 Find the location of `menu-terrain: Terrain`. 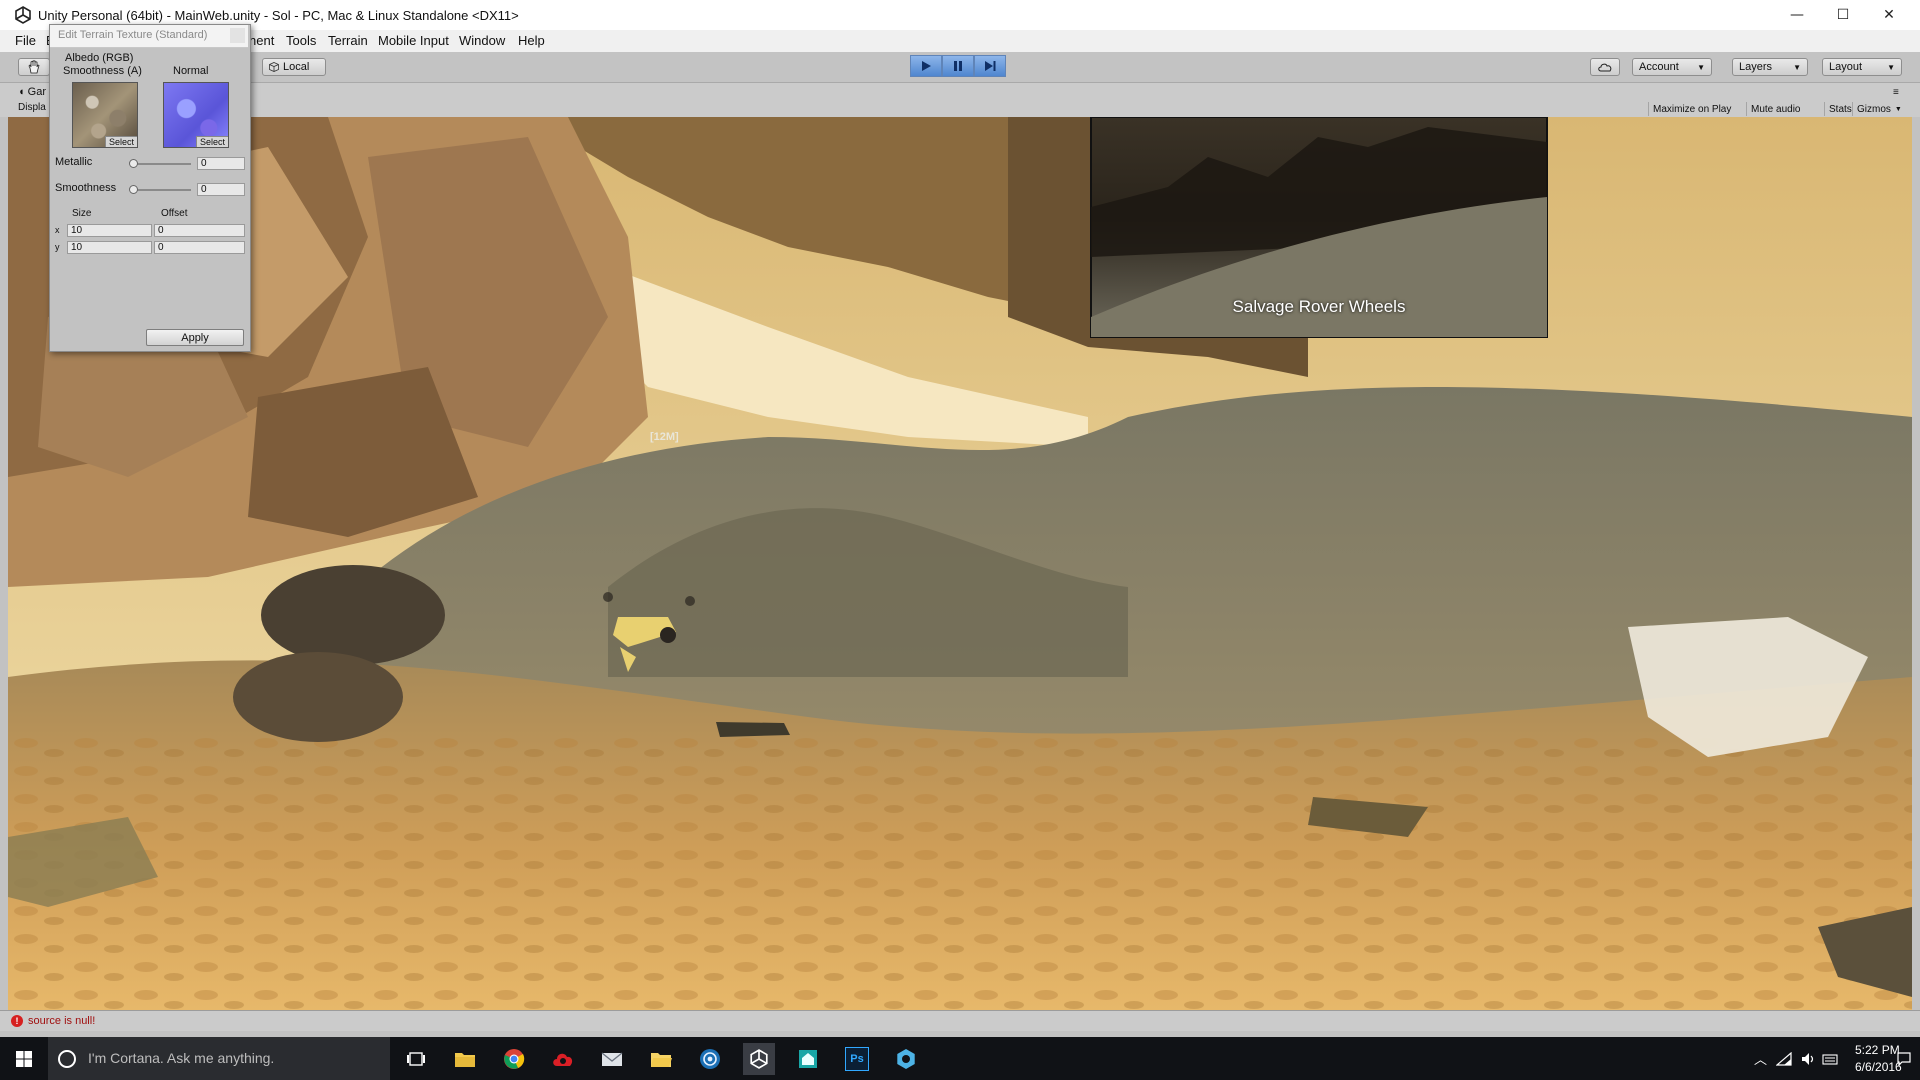

menu-terrain: Terrain is located at coordinates (348, 40).